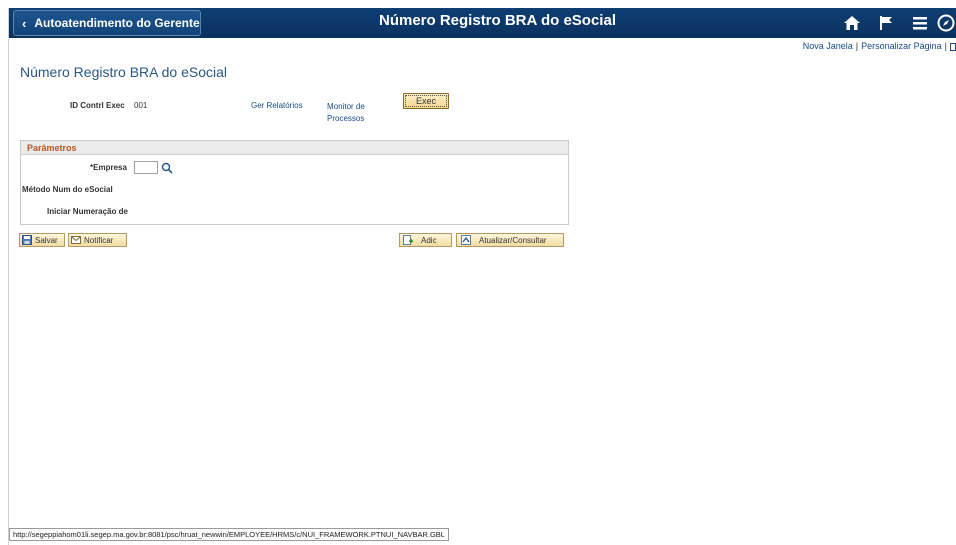  Describe the element at coordinates (277, 105) in the screenshot. I see `report-manager-link: Ger Relatórios` at that location.